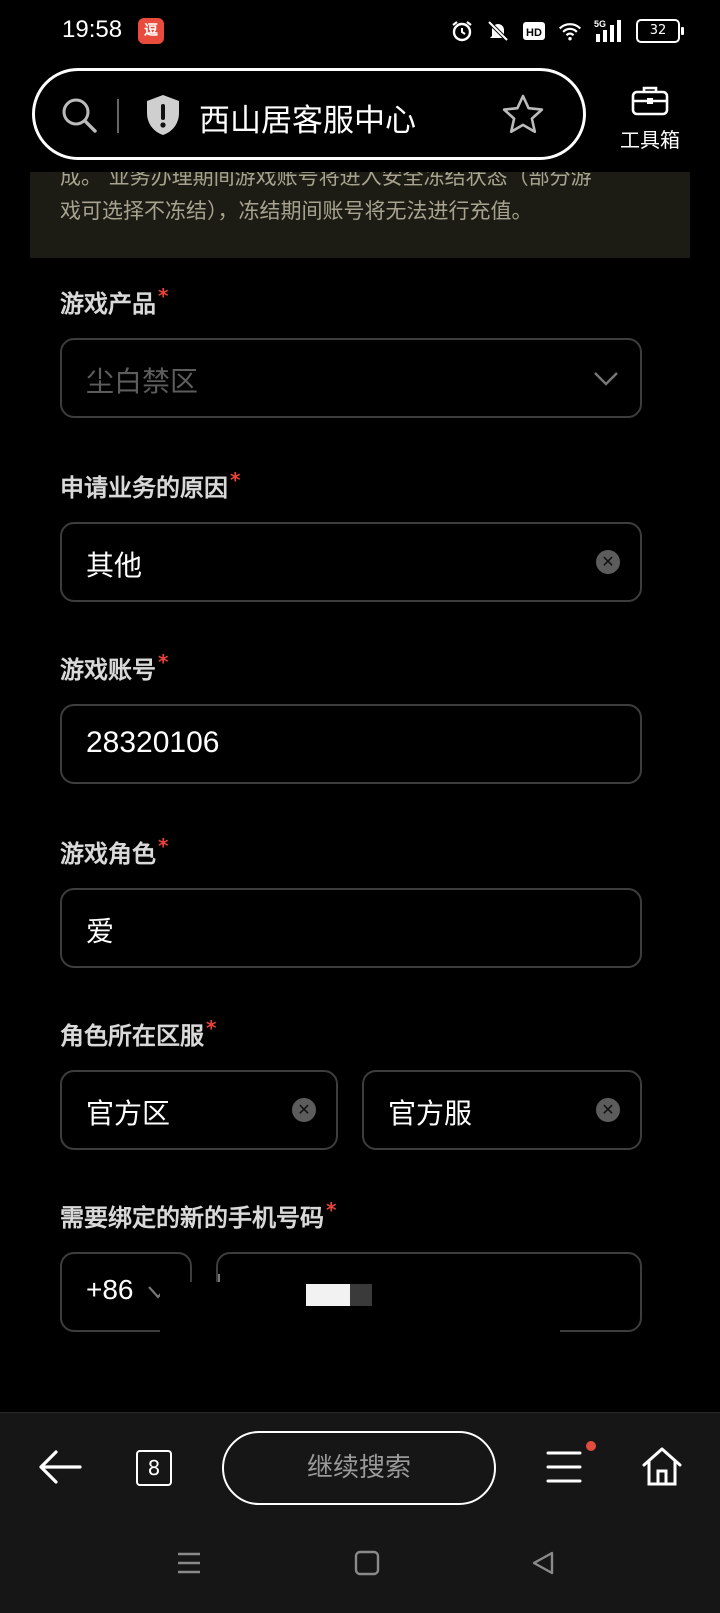 Image resolution: width=720 pixels, height=1613 pixels. I want to click on notice-line-2: 戏可选择不冻结），冻结期间账号将无法进行充值。, so click(296, 211).